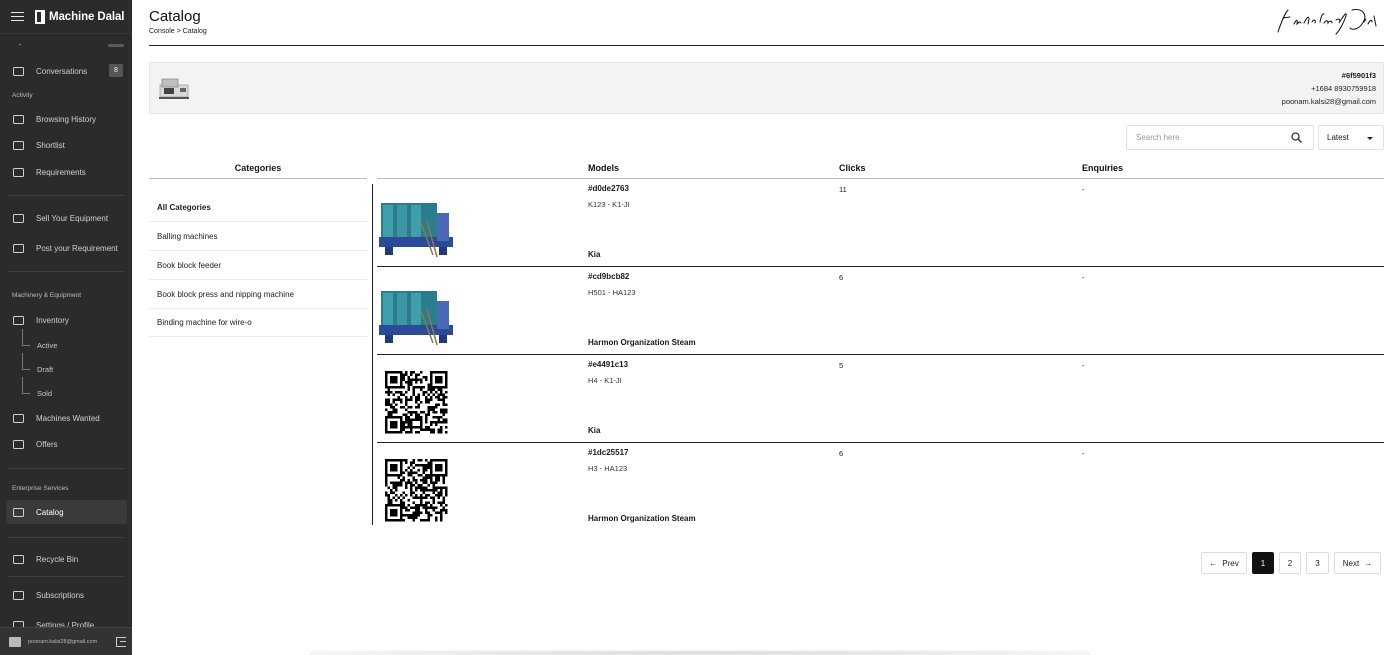 Image resolution: width=1400 pixels, height=655 pixels. I want to click on sidebar-item-label: Recycle Bin, so click(57, 559).